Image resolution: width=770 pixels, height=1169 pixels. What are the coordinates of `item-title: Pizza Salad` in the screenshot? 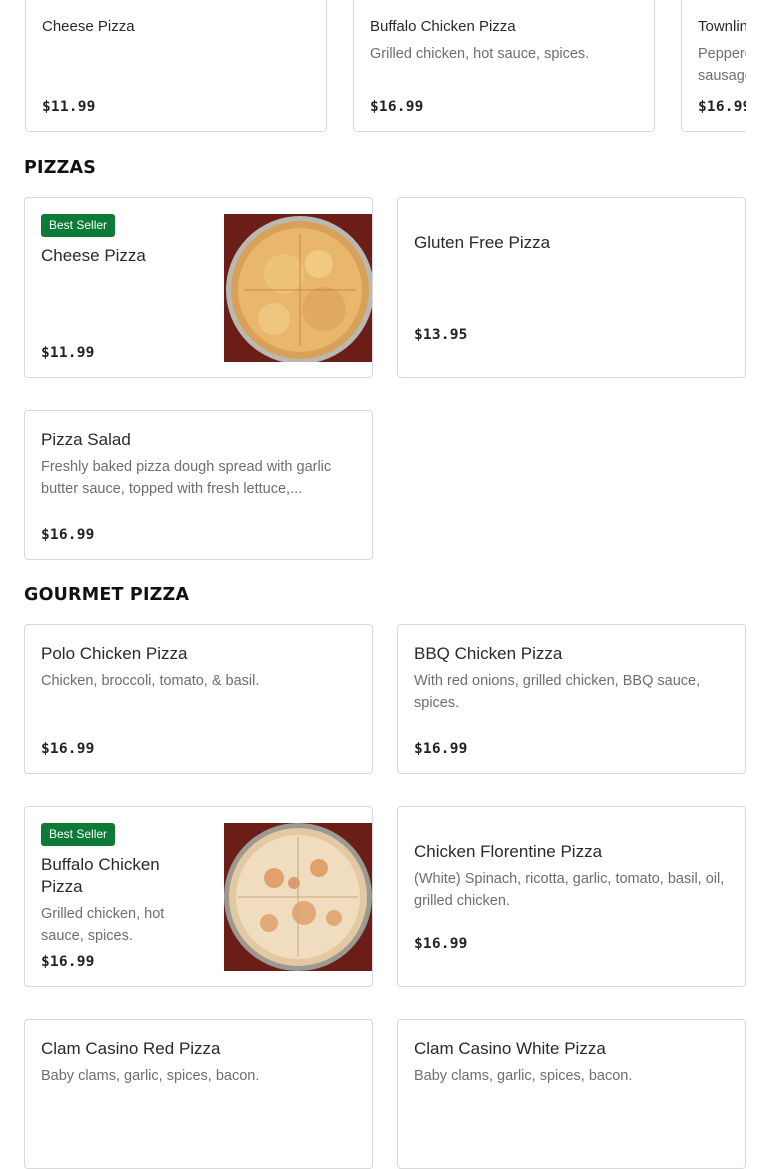 It's located at (86, 439).